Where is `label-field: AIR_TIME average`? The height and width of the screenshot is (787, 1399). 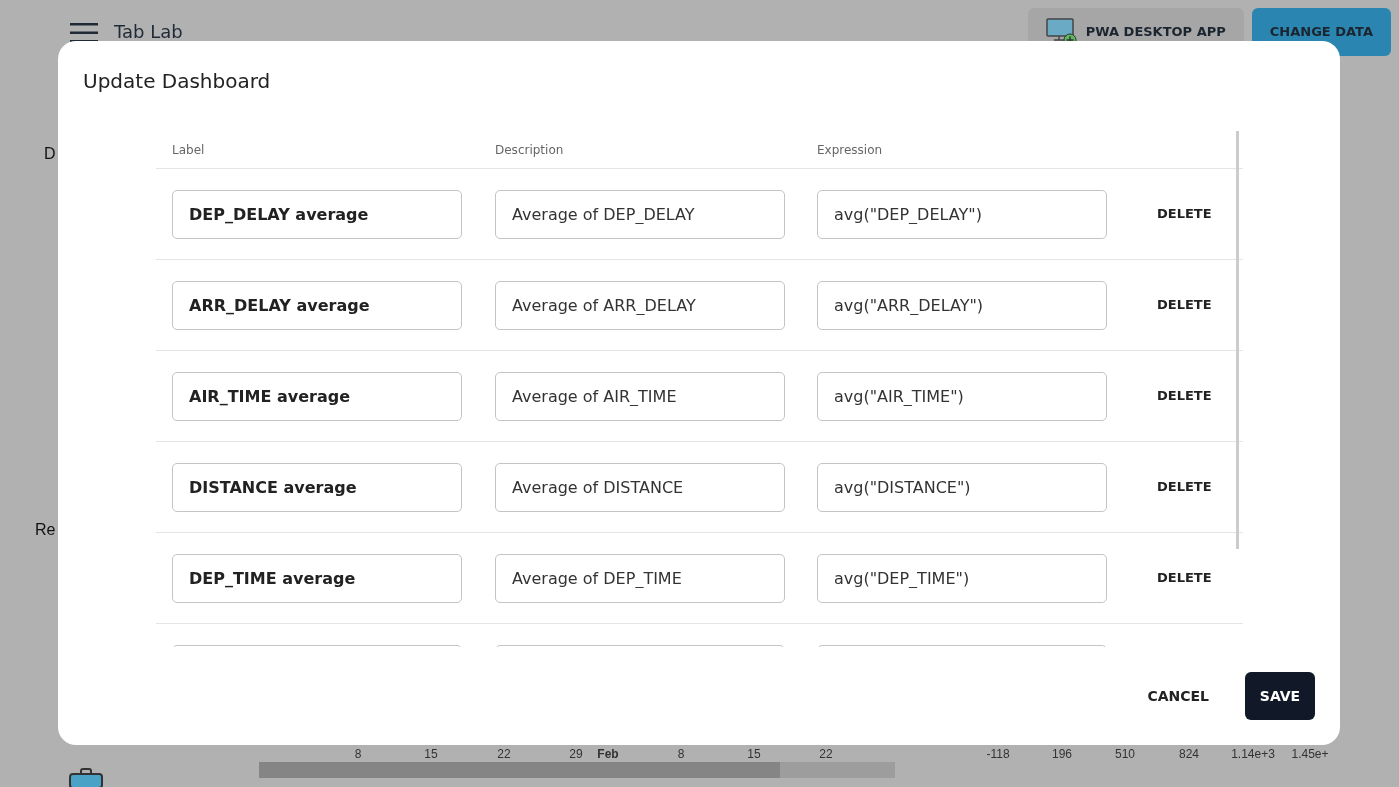
label-field: AIR_TIME average is located at coordinates (317, 396).